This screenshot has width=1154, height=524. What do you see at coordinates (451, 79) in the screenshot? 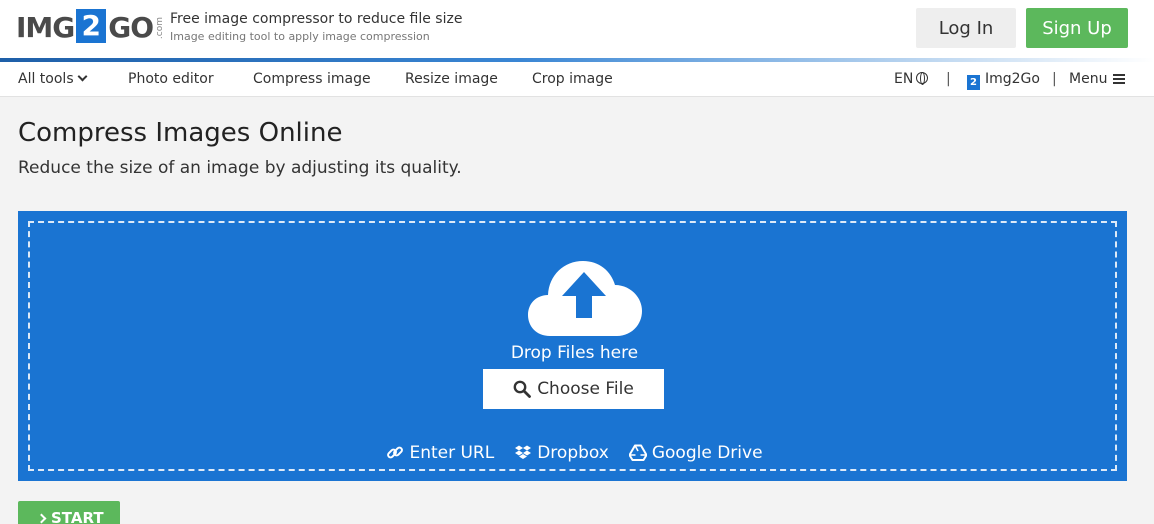
I see `nav-resize-image: Resize image` at bounding box center [451, 79].